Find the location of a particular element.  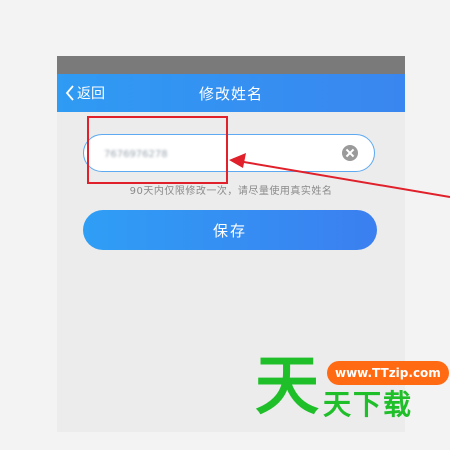

watermark-url: www.TTzip.com is located at coordinates (388, 373).